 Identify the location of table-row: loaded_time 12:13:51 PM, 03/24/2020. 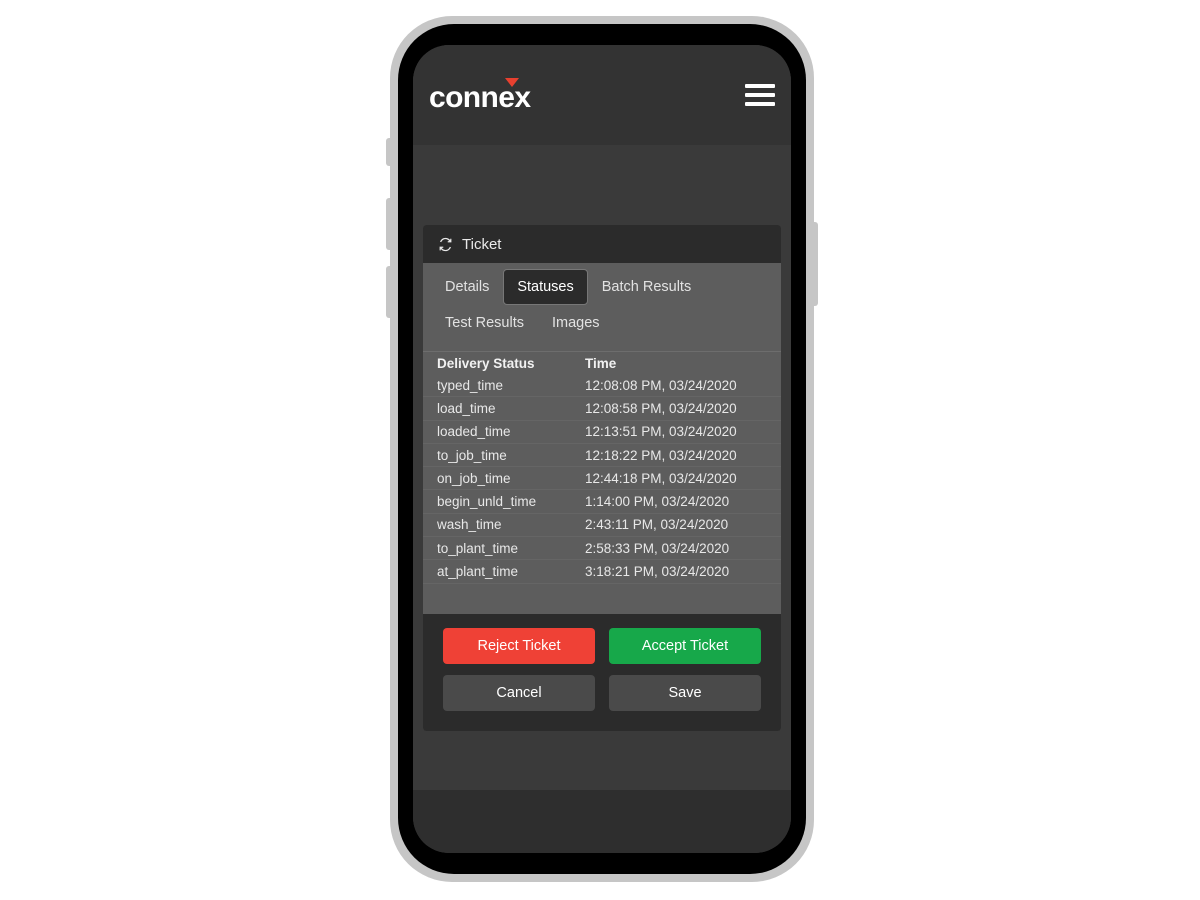
(602, 432).